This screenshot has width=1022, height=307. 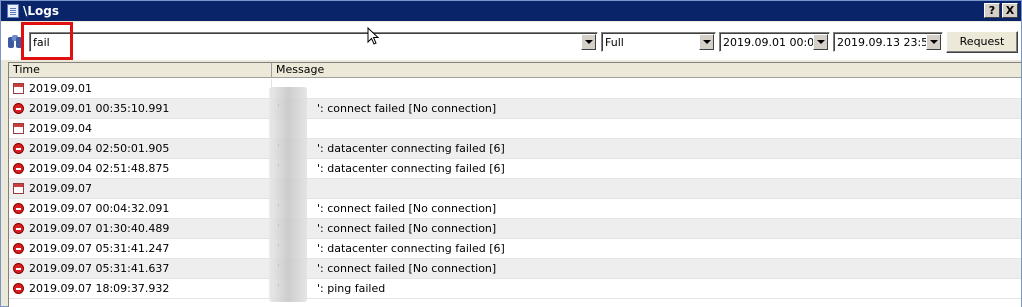 I want to click on date-from-value: 2019.09.01 00:00, so click(x=772, y=42).